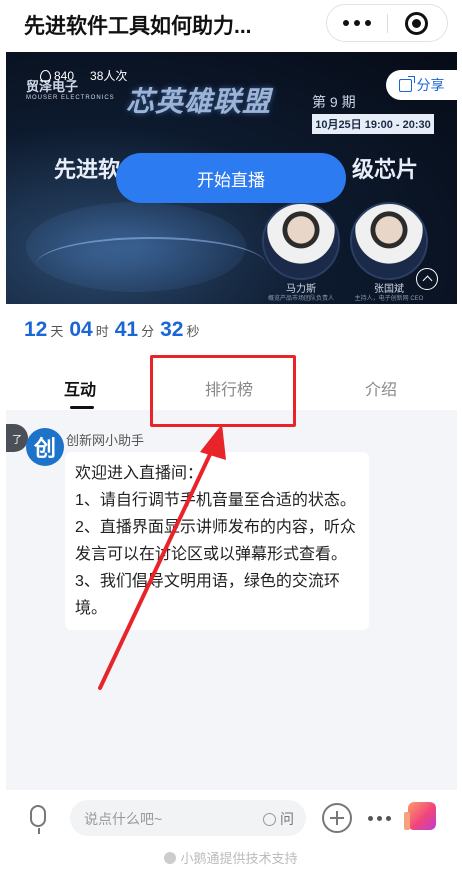  I want to click on countdown-days-unit: 天, so click(57, 331).